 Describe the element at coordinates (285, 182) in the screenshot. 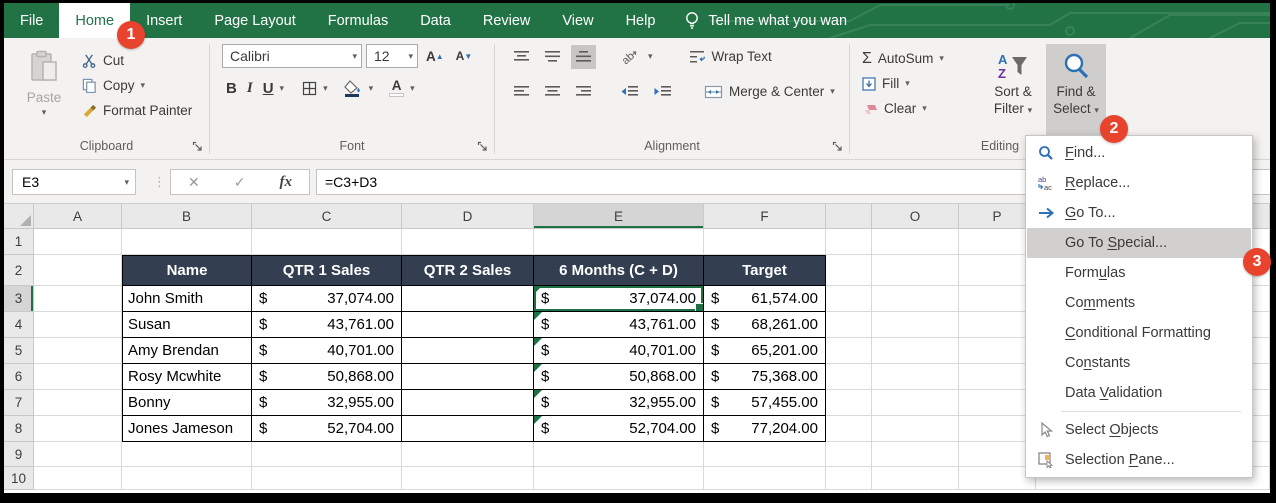

I see `insert-function-button: fx` at that location.